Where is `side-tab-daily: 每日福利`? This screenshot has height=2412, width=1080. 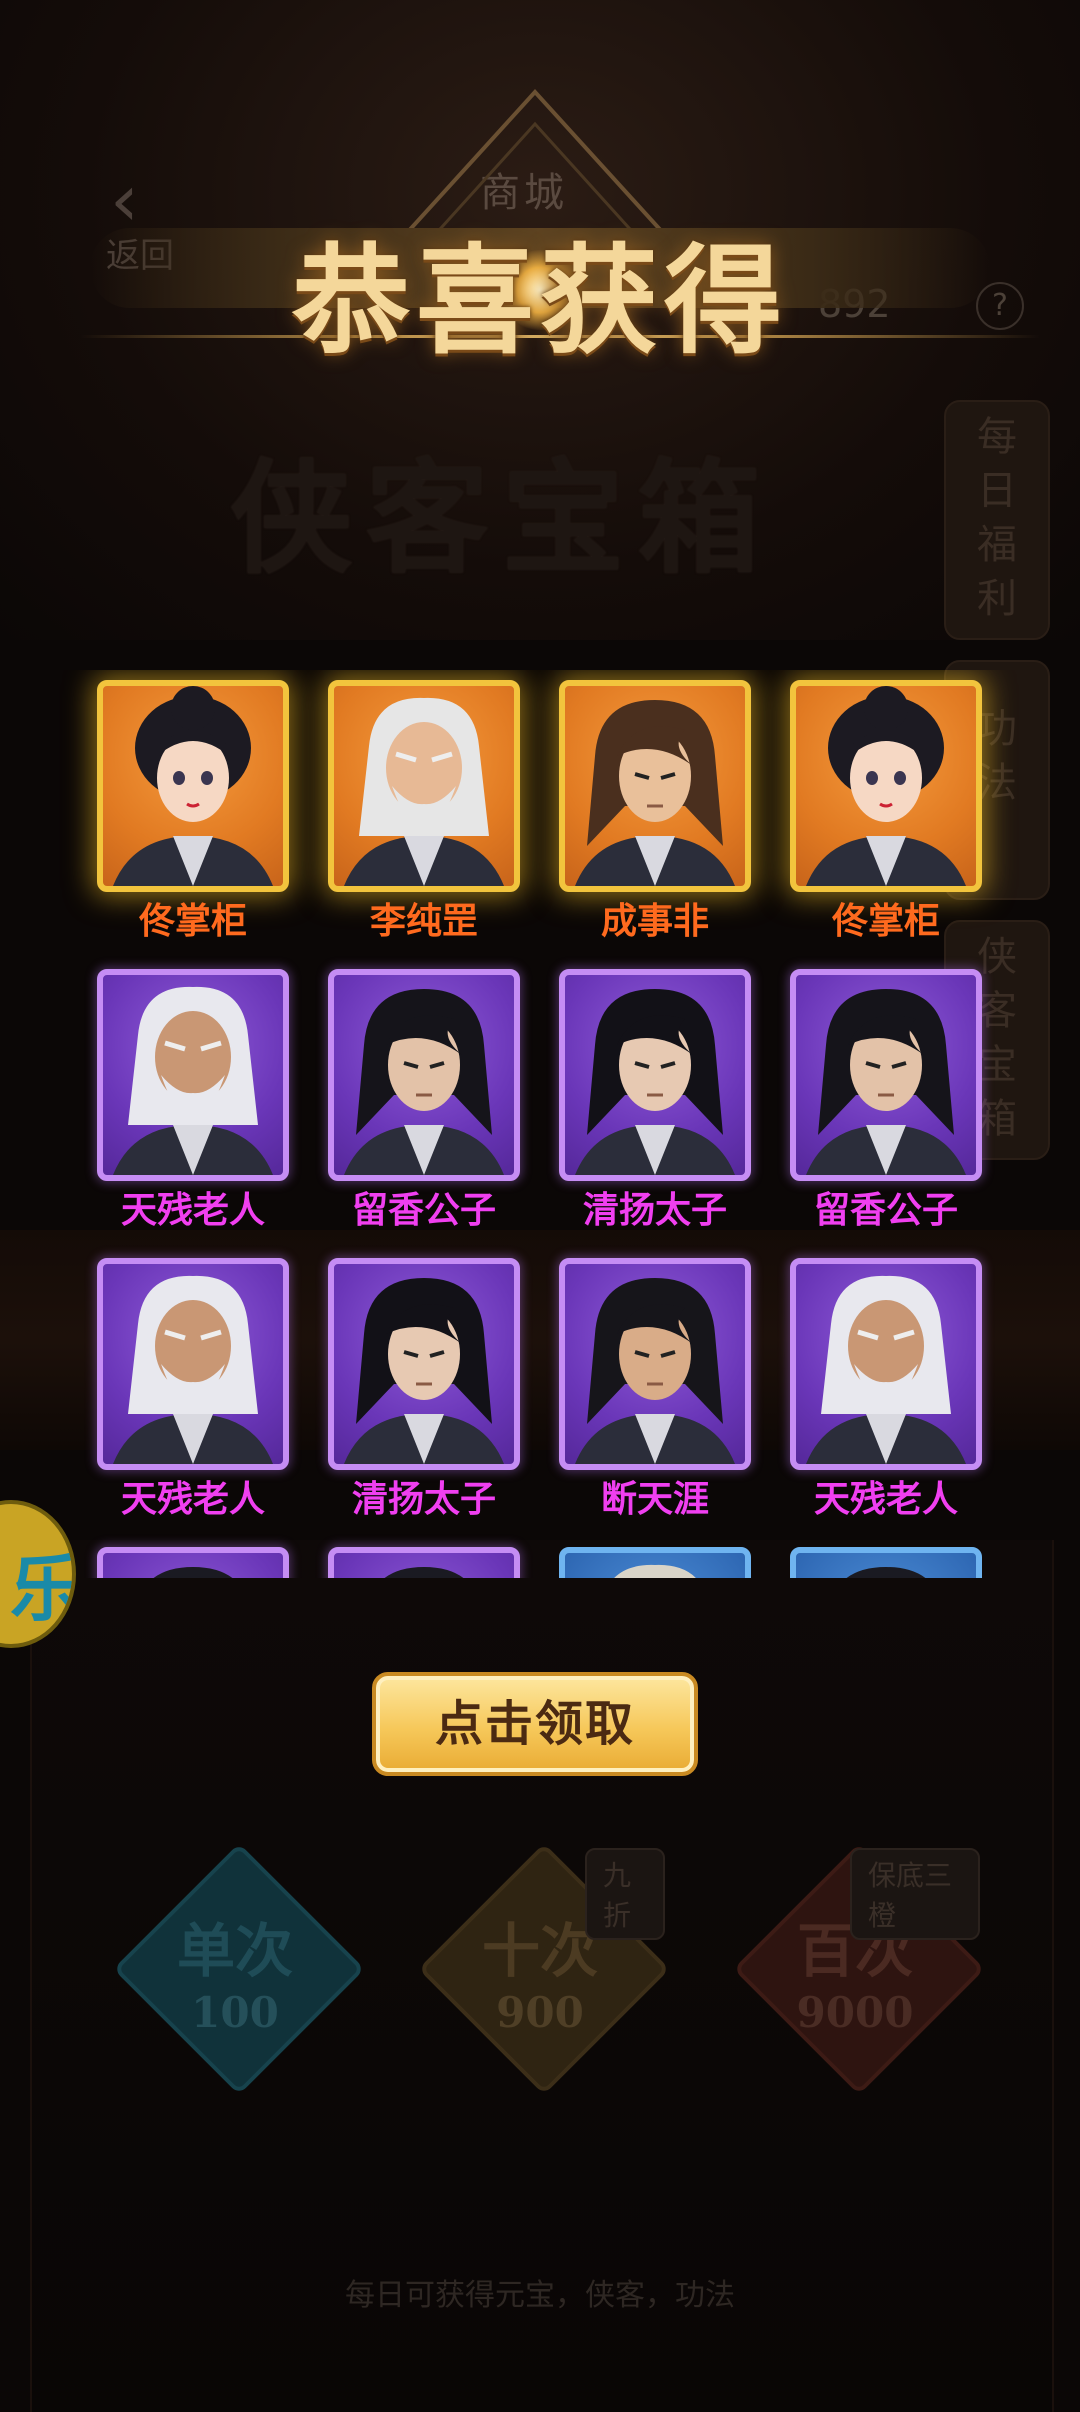 side-tab-daily: 每日福利 is located at coordinates (997, 520).